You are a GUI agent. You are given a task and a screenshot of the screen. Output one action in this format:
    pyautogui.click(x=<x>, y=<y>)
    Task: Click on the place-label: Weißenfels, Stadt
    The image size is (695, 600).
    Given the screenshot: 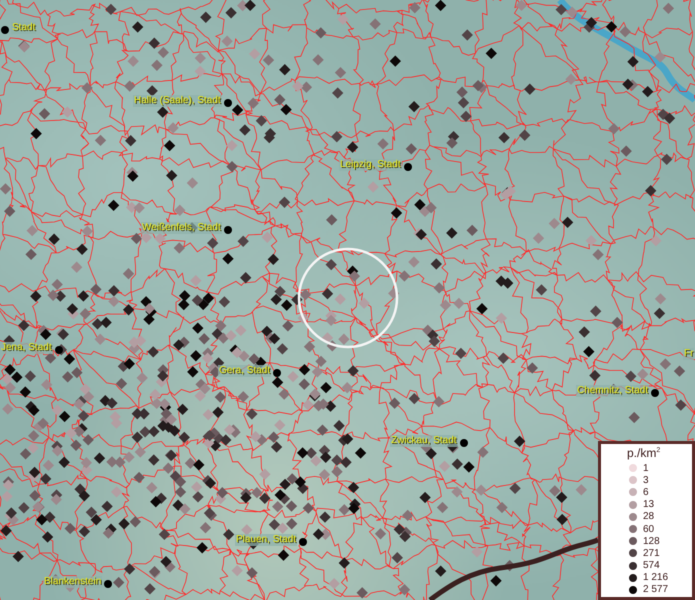 What is the action you would take?
    pyautogui.click(x=181, y=228)
    